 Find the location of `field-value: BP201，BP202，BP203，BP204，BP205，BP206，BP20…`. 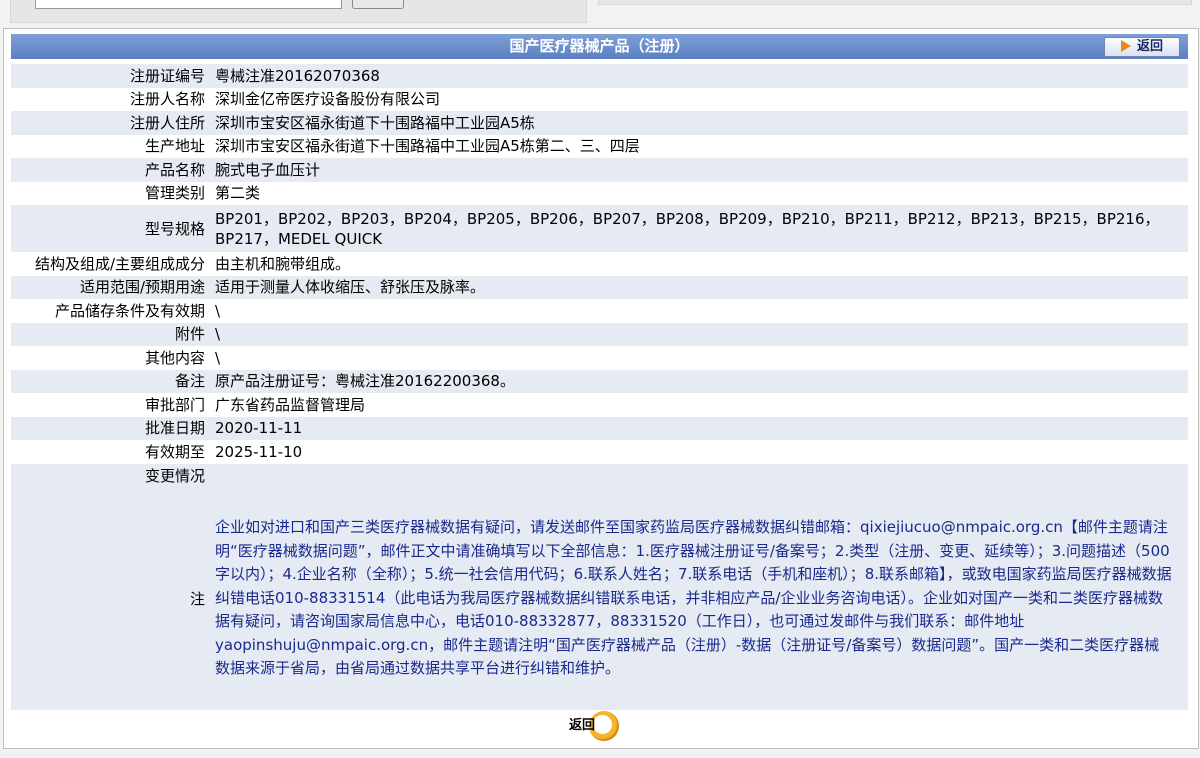

field-value: BP201，BP202，BP203，BP204，BP205，BP206，BP20… is located at coordinates (687, 228).